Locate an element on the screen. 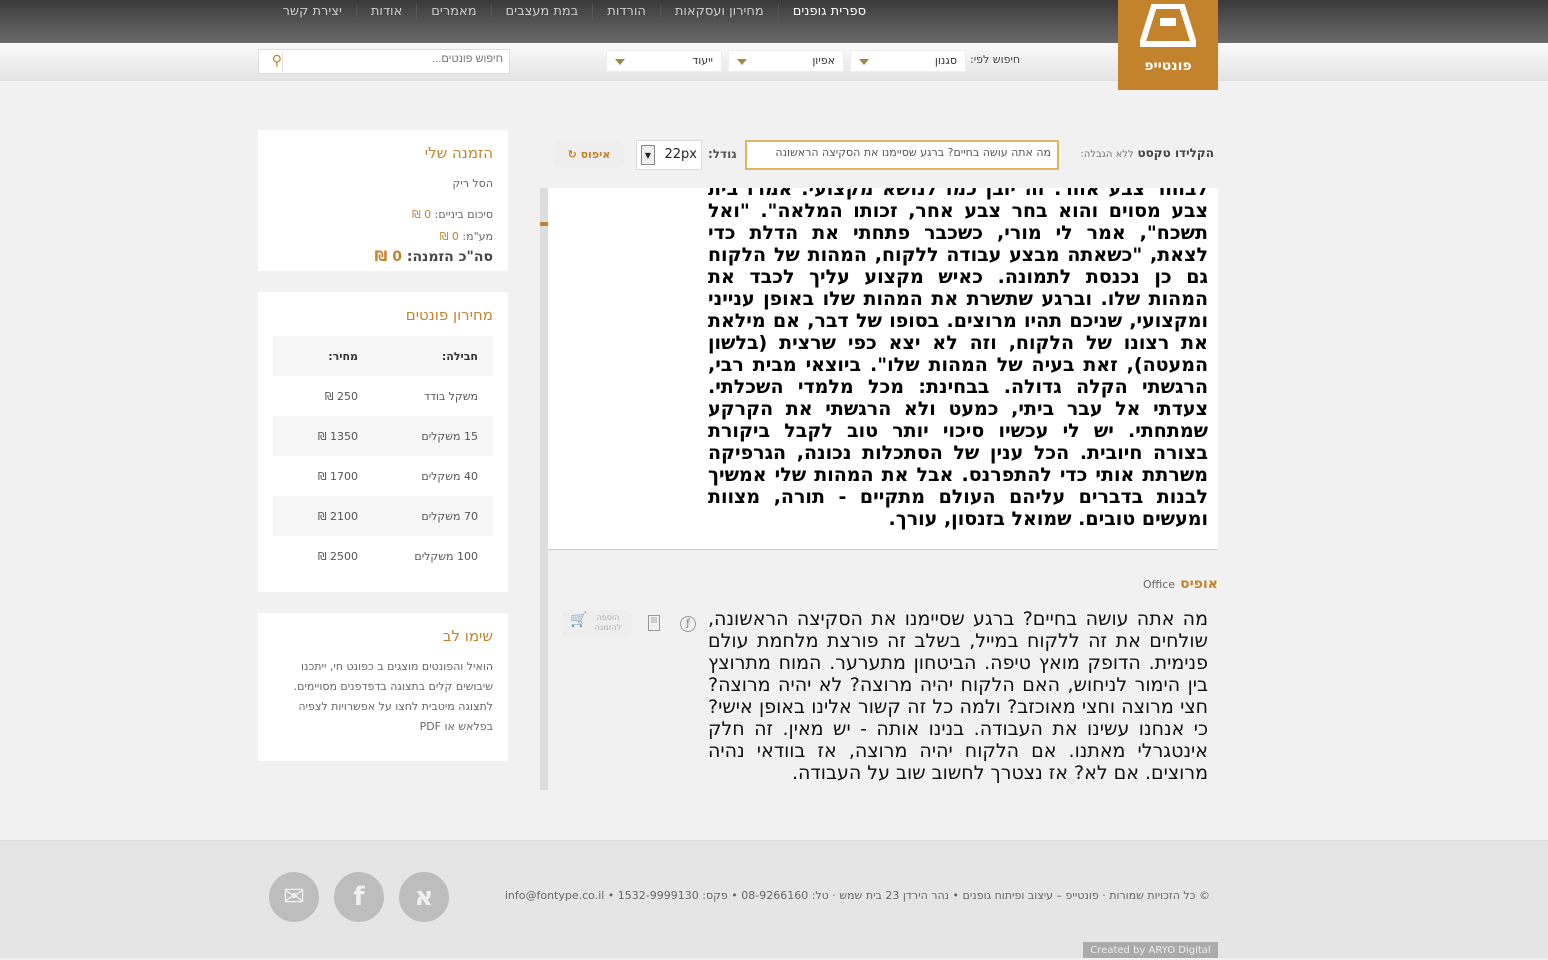 Image resolution: width=1548 pixels, height=960 pixels. price: 250 ₪ is located at coordinates (341, 396).